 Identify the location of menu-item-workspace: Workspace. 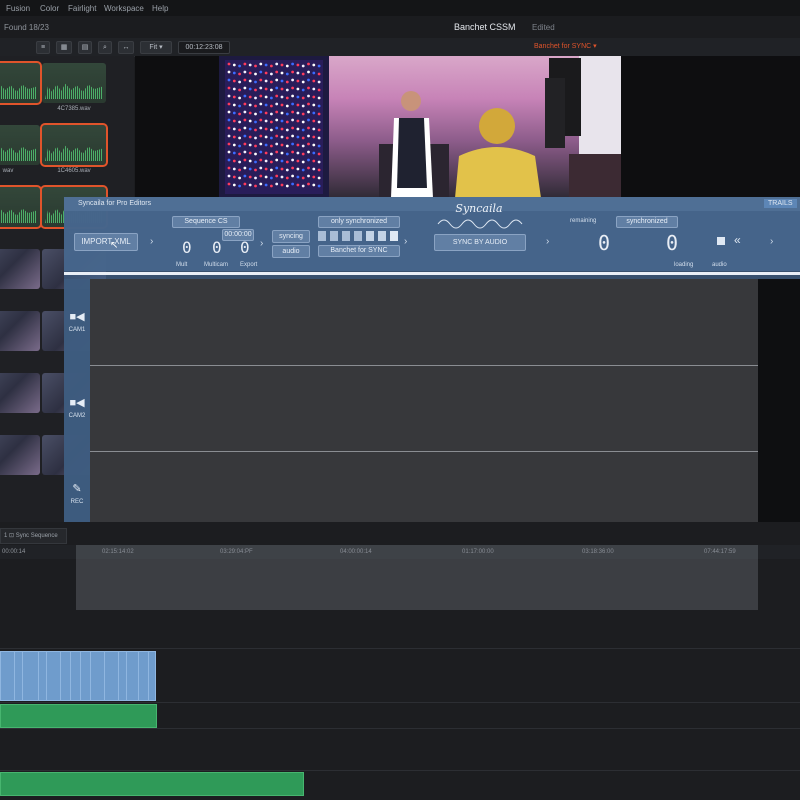
(124, 8).